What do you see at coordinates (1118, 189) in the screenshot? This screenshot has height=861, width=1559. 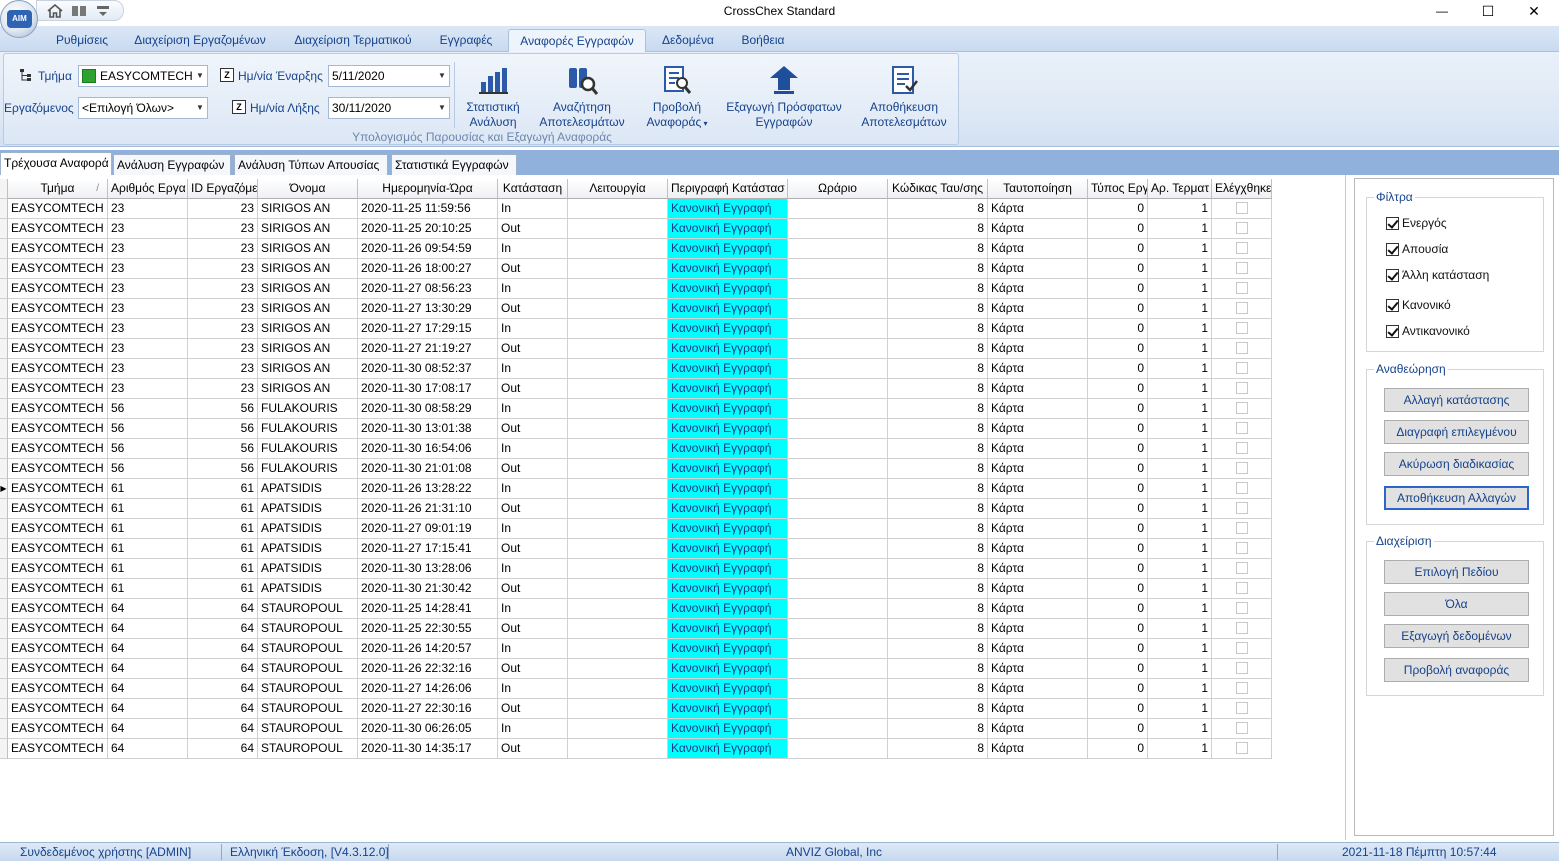 I see `column-header-work-type: Τύπος Εργ` at bounding box center [1118, 189].